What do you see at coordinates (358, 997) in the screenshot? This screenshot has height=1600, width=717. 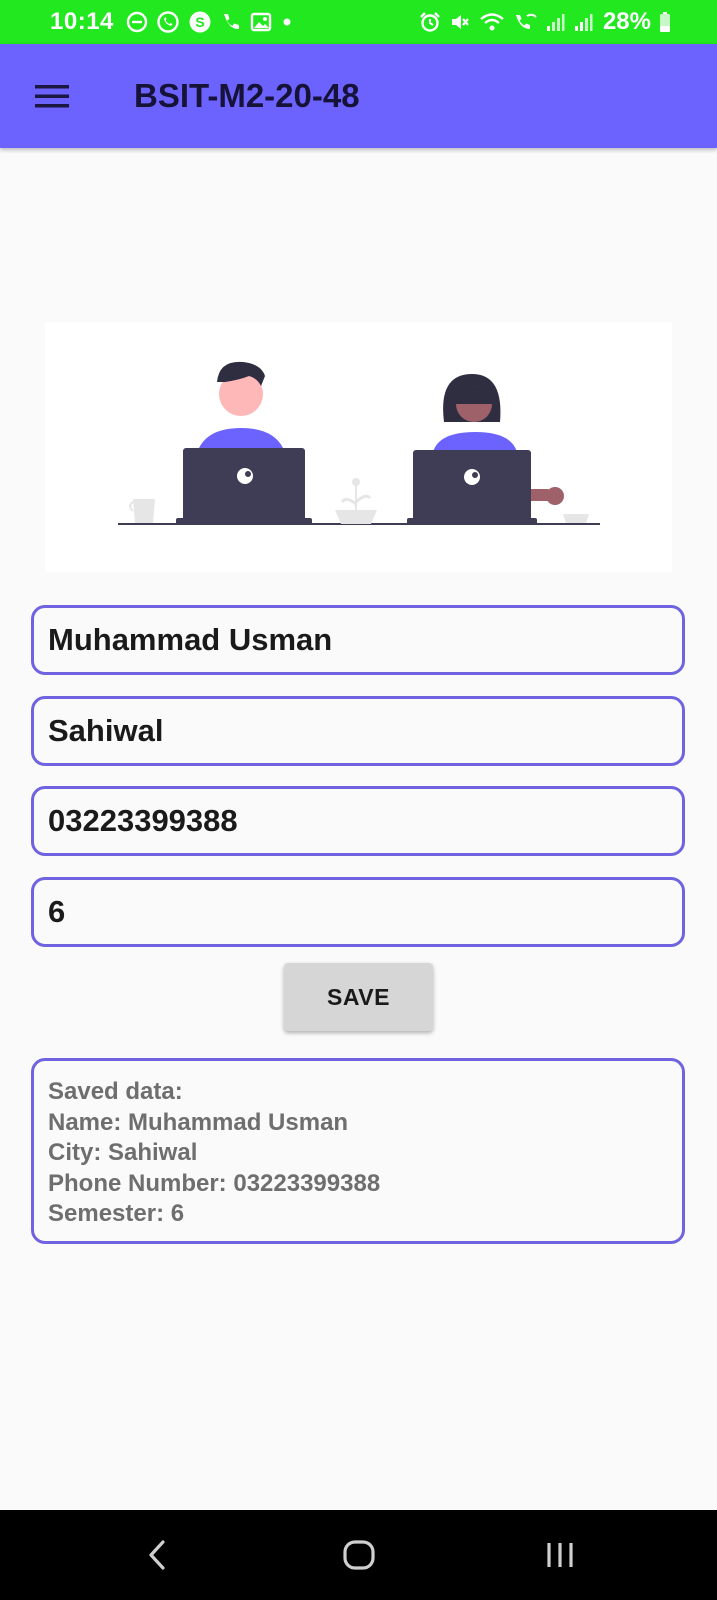 I see `save-button: SAVE` at bounding box center [358, 997].